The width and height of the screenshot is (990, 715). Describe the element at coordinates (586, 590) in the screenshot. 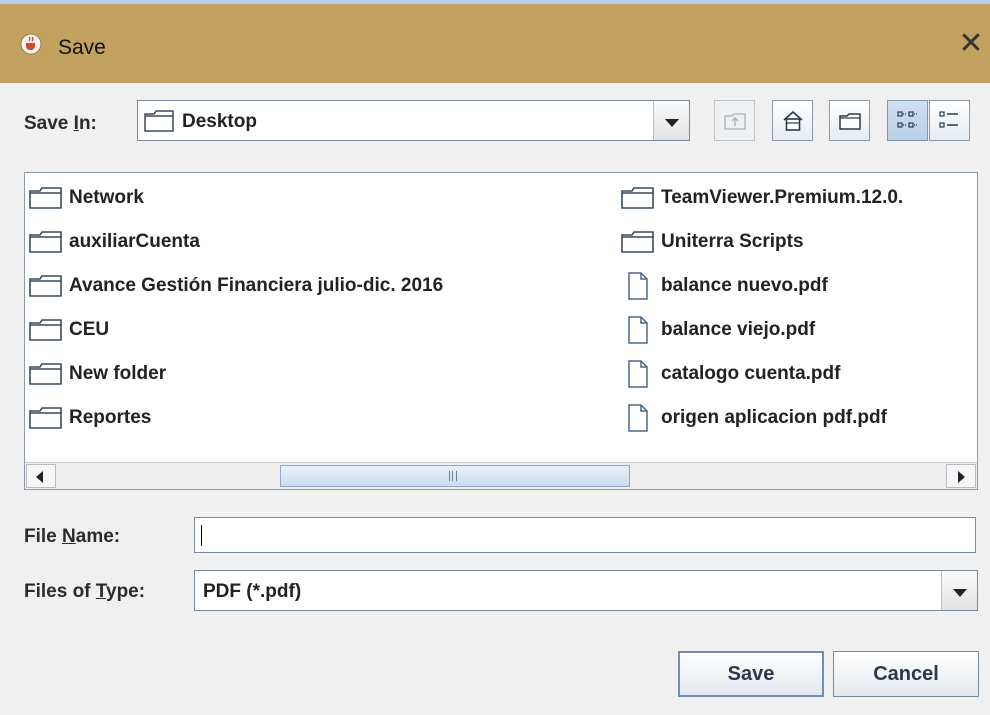

I see `file-type-combo: PDF (*.pdf)` at that location.